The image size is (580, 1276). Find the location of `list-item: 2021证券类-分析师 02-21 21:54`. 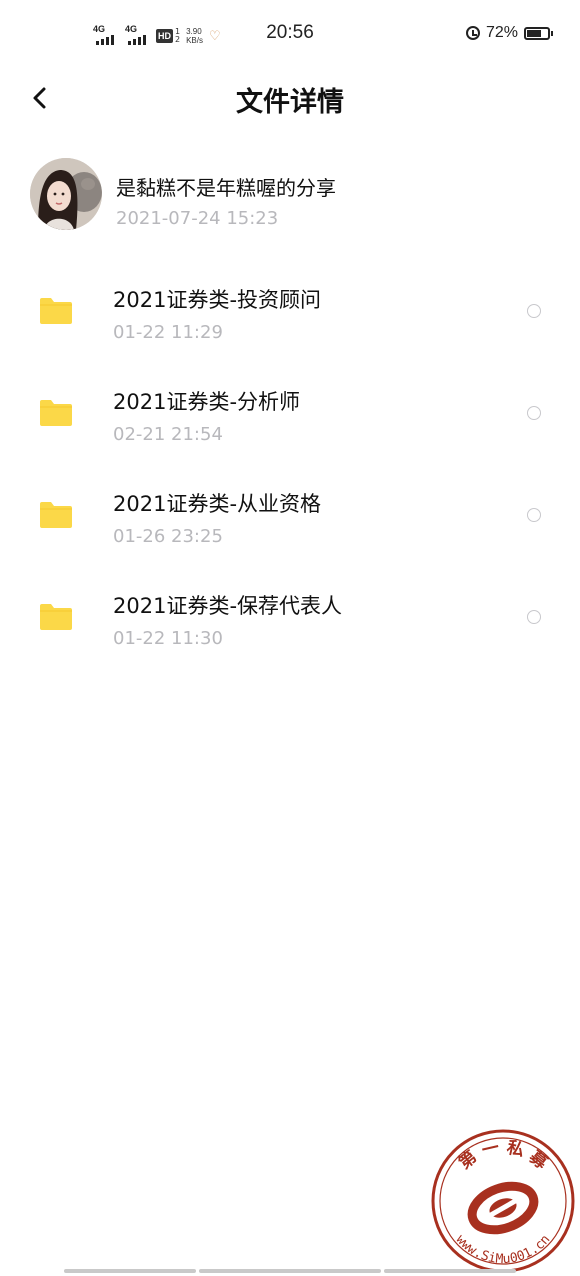

list-item: 2021证券类-分析师 02-21 21:54 is located at coordinates (290, 415).